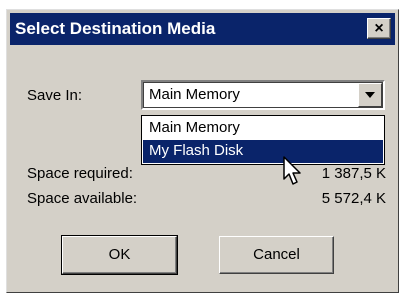 This screenshot has width=403, height=296. Describe the element at coordinates (82, 198) in the screenshot. I see `space-available-label: Space available:` at that location.